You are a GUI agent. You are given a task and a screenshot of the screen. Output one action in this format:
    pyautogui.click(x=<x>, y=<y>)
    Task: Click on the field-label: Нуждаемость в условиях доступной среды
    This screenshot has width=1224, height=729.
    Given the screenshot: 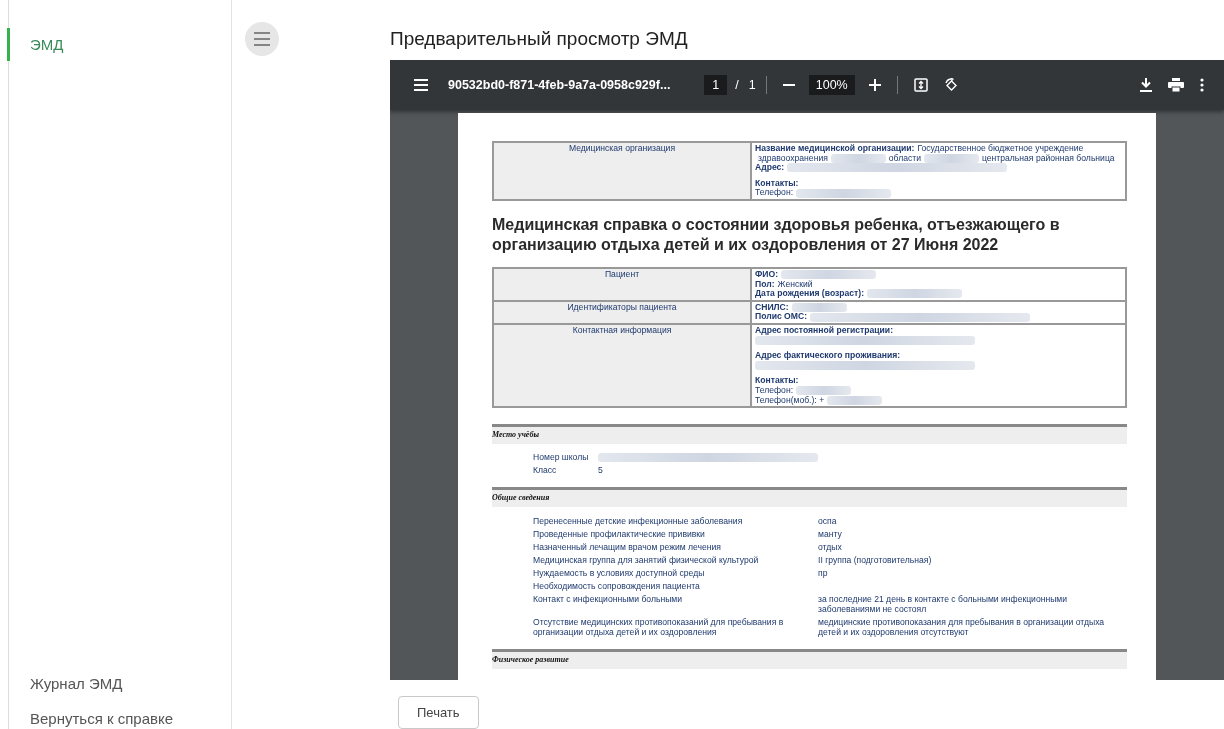 What is the action you would take?
    pyautogui.click(x=619, y=573)
    